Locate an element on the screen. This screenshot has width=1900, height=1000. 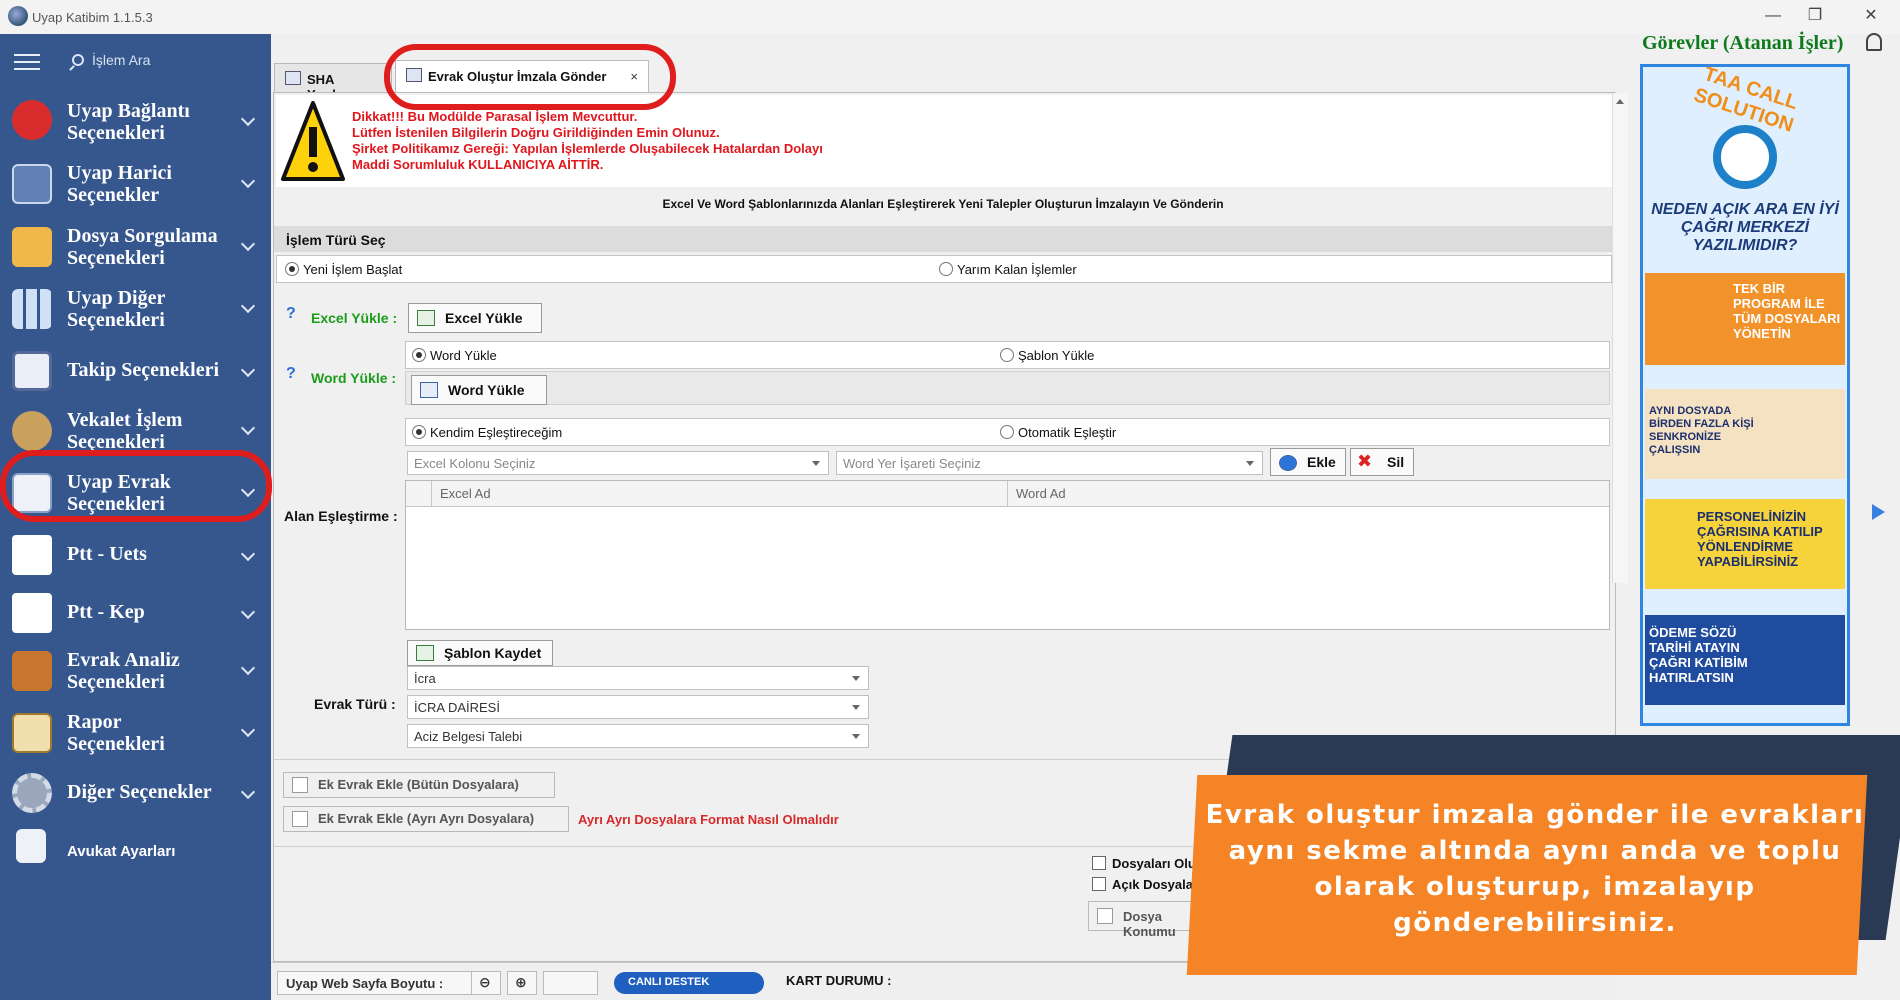
sidebar-item-uyap-harici: Uyap Harici Seçenekler is located at coordinates (135, 184).